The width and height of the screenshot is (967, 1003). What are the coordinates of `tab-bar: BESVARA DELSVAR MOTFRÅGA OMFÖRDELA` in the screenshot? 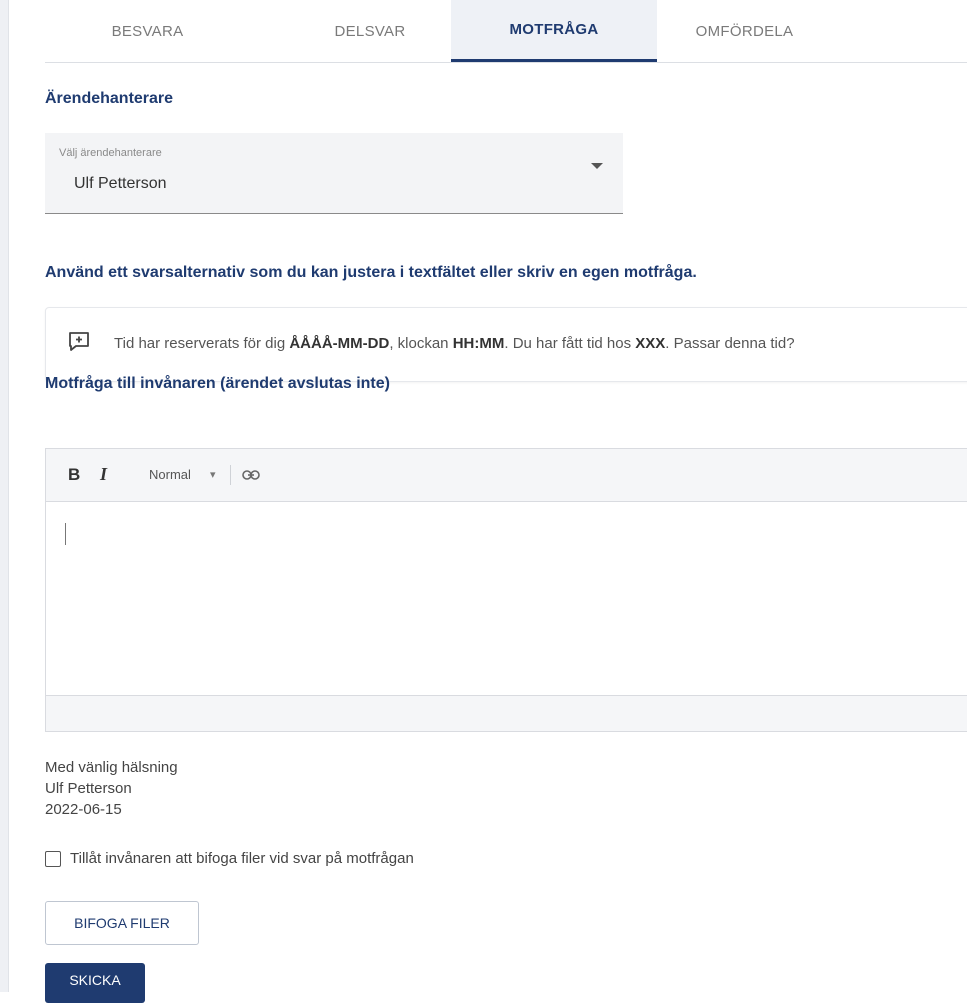 It's located at (506, 31).